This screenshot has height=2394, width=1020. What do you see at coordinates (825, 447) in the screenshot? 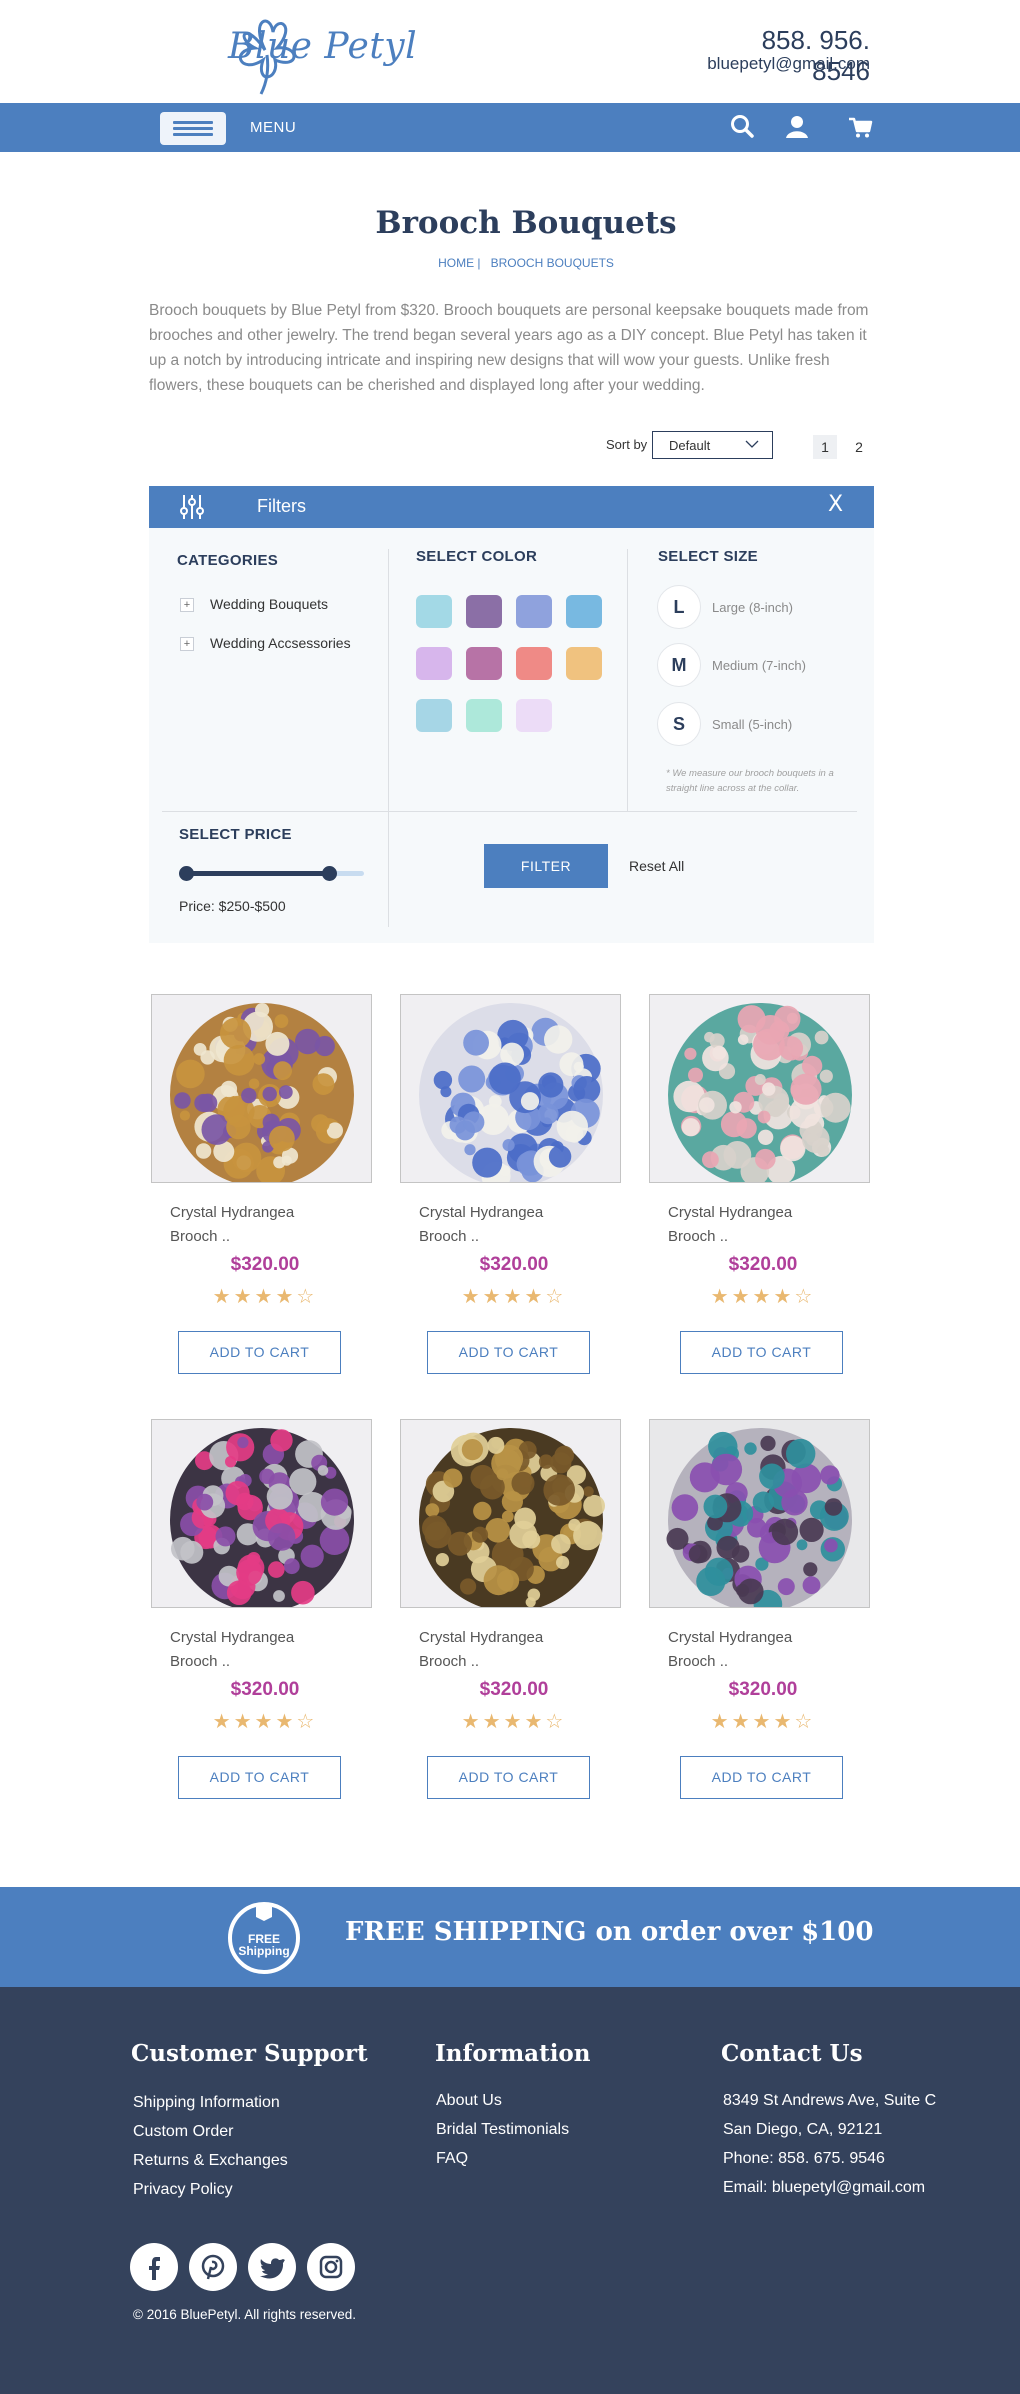
I see `page-1: 1` at bounding box center [825, 447].